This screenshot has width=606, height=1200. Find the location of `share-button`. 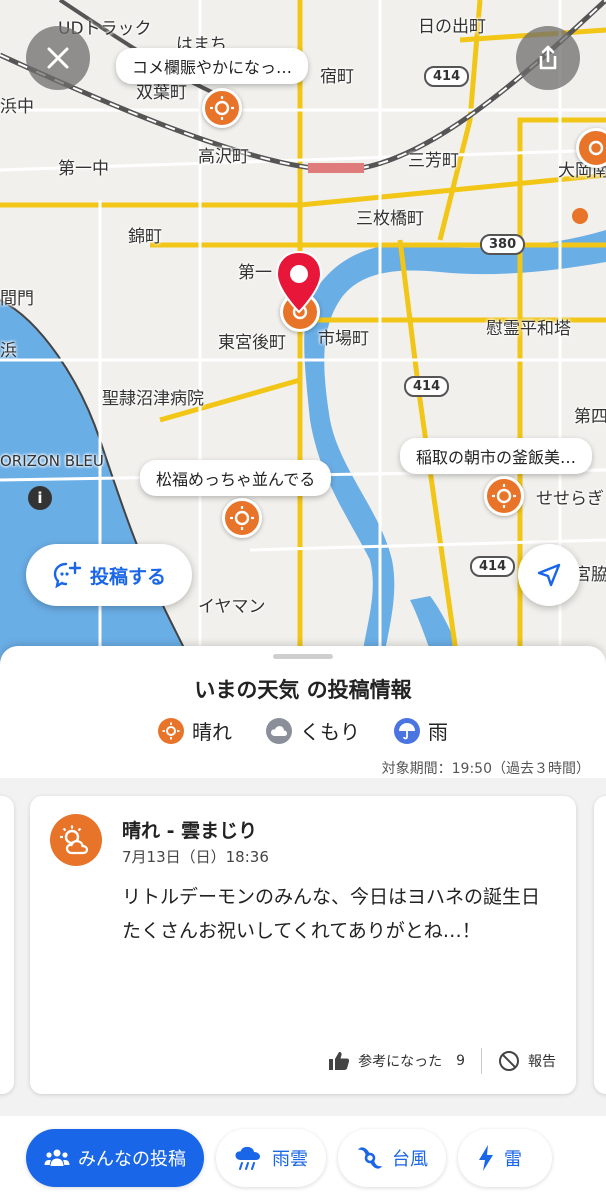

share-button is located at coordinates (548, 58).